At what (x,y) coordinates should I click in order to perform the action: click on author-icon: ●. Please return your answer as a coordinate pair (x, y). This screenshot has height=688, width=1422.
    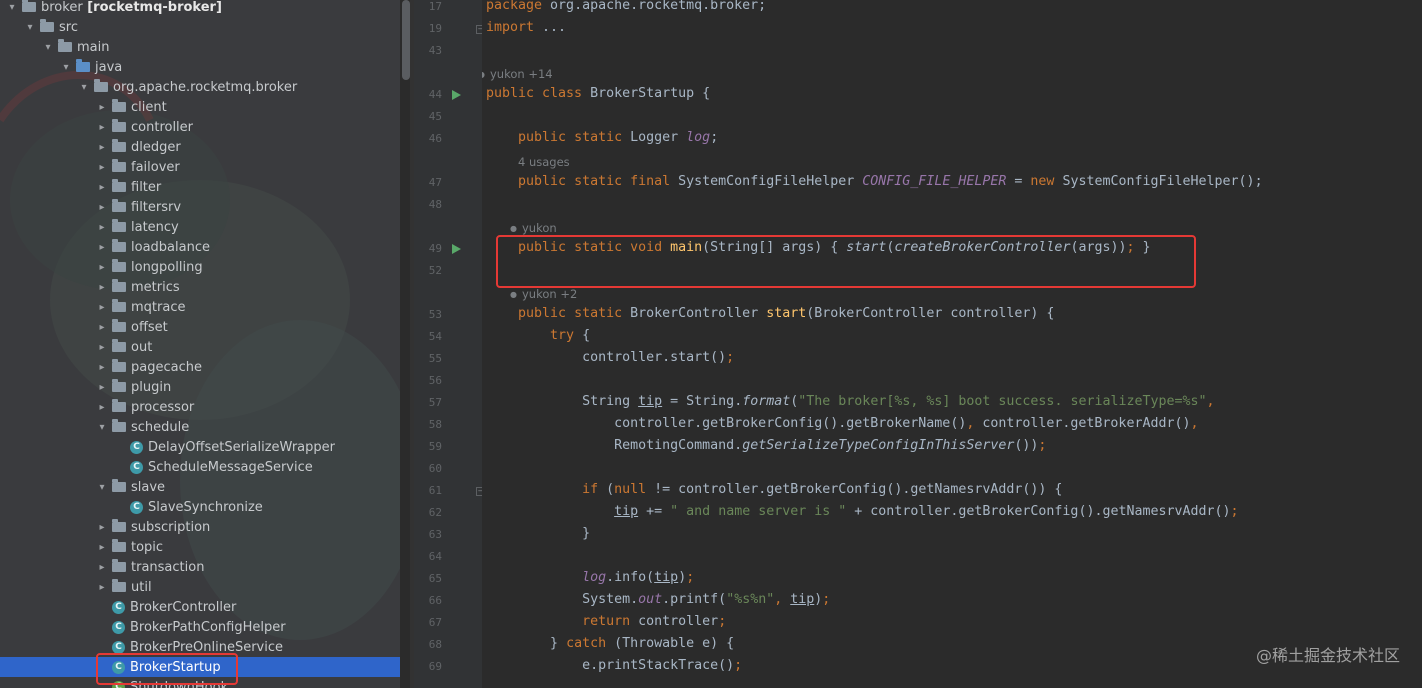
    Looking at the image, I should click on (483, 74).